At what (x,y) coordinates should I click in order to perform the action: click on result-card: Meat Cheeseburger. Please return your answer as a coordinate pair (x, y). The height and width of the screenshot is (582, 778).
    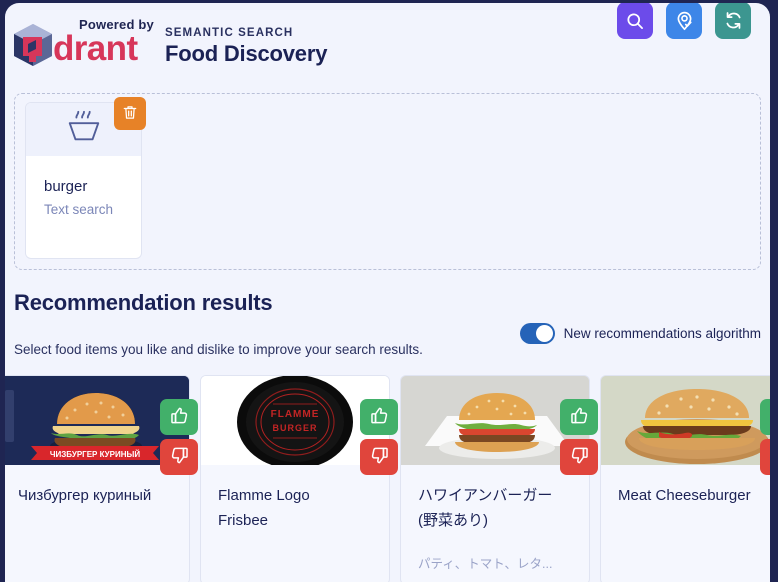
    Looking at the image, I should click on (685, 478).